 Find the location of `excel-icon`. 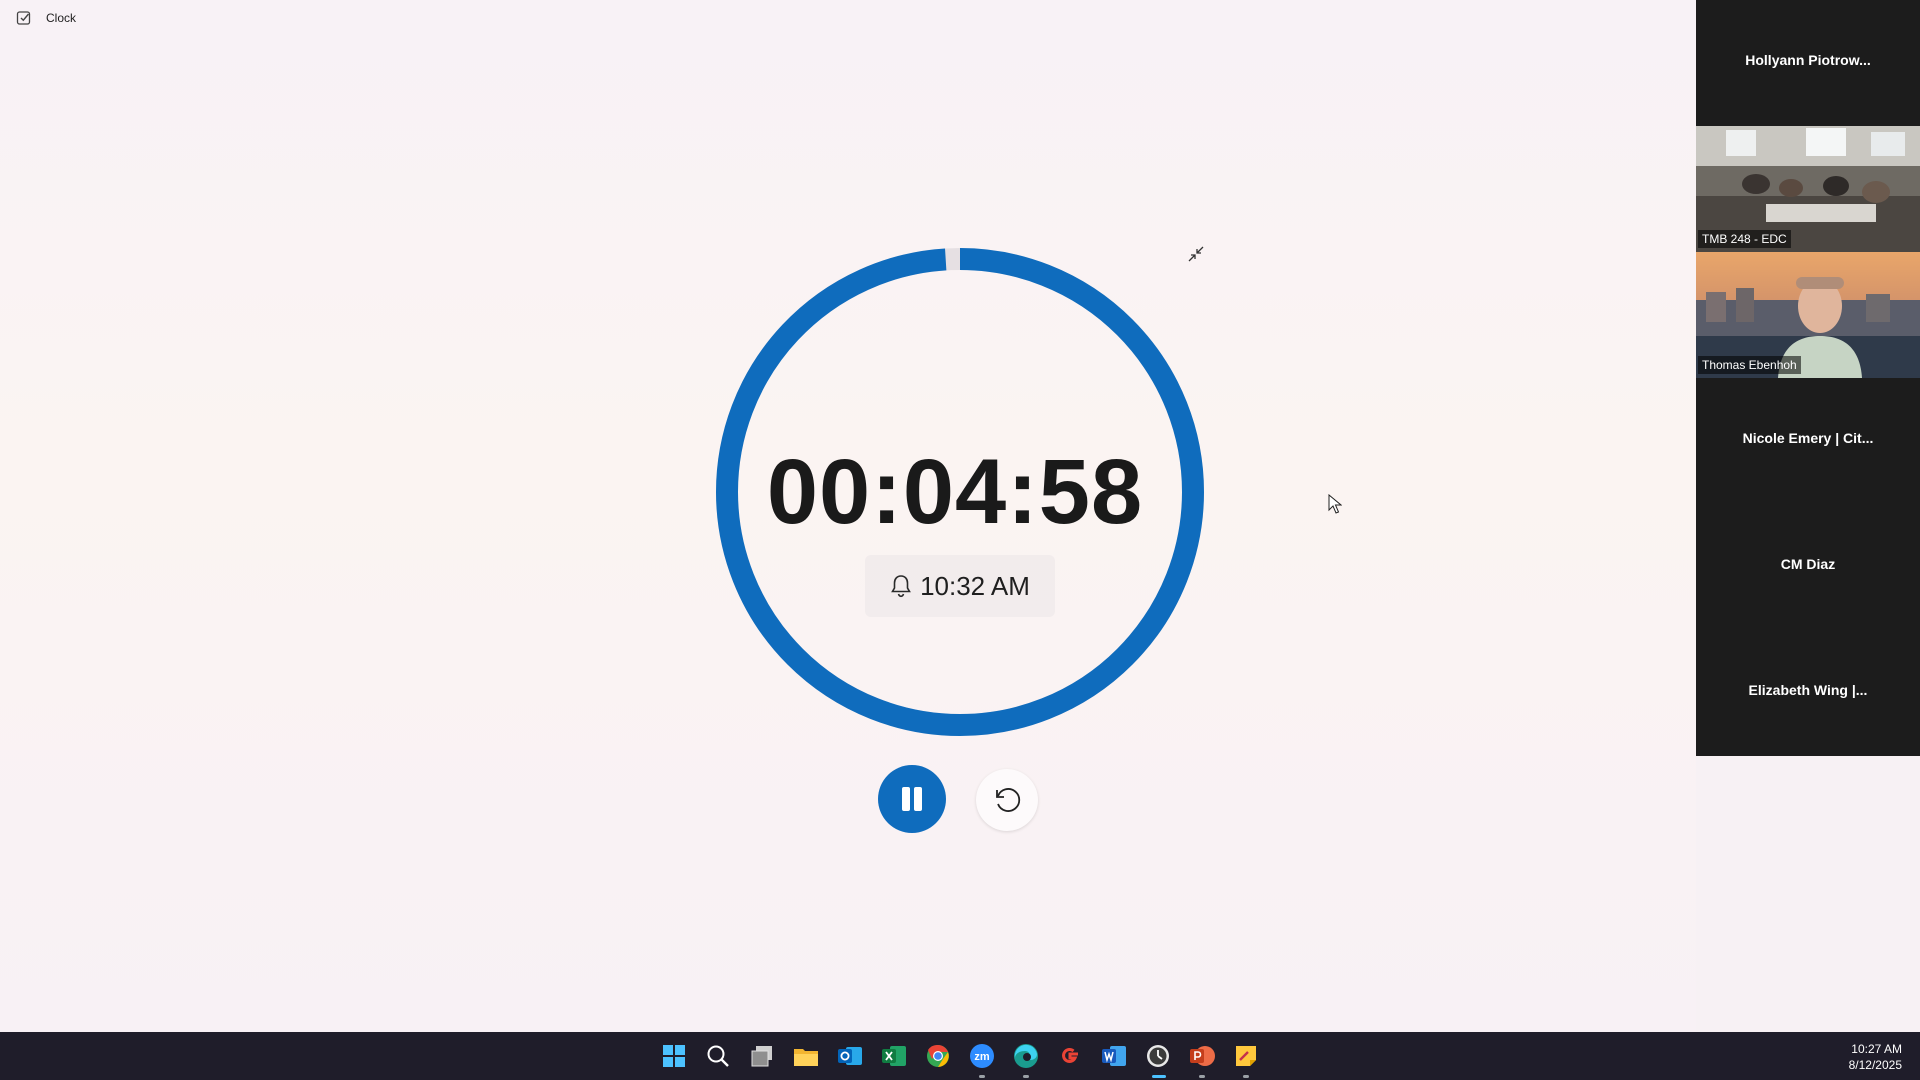

excel-icon is located at coordinates (894, 1056).